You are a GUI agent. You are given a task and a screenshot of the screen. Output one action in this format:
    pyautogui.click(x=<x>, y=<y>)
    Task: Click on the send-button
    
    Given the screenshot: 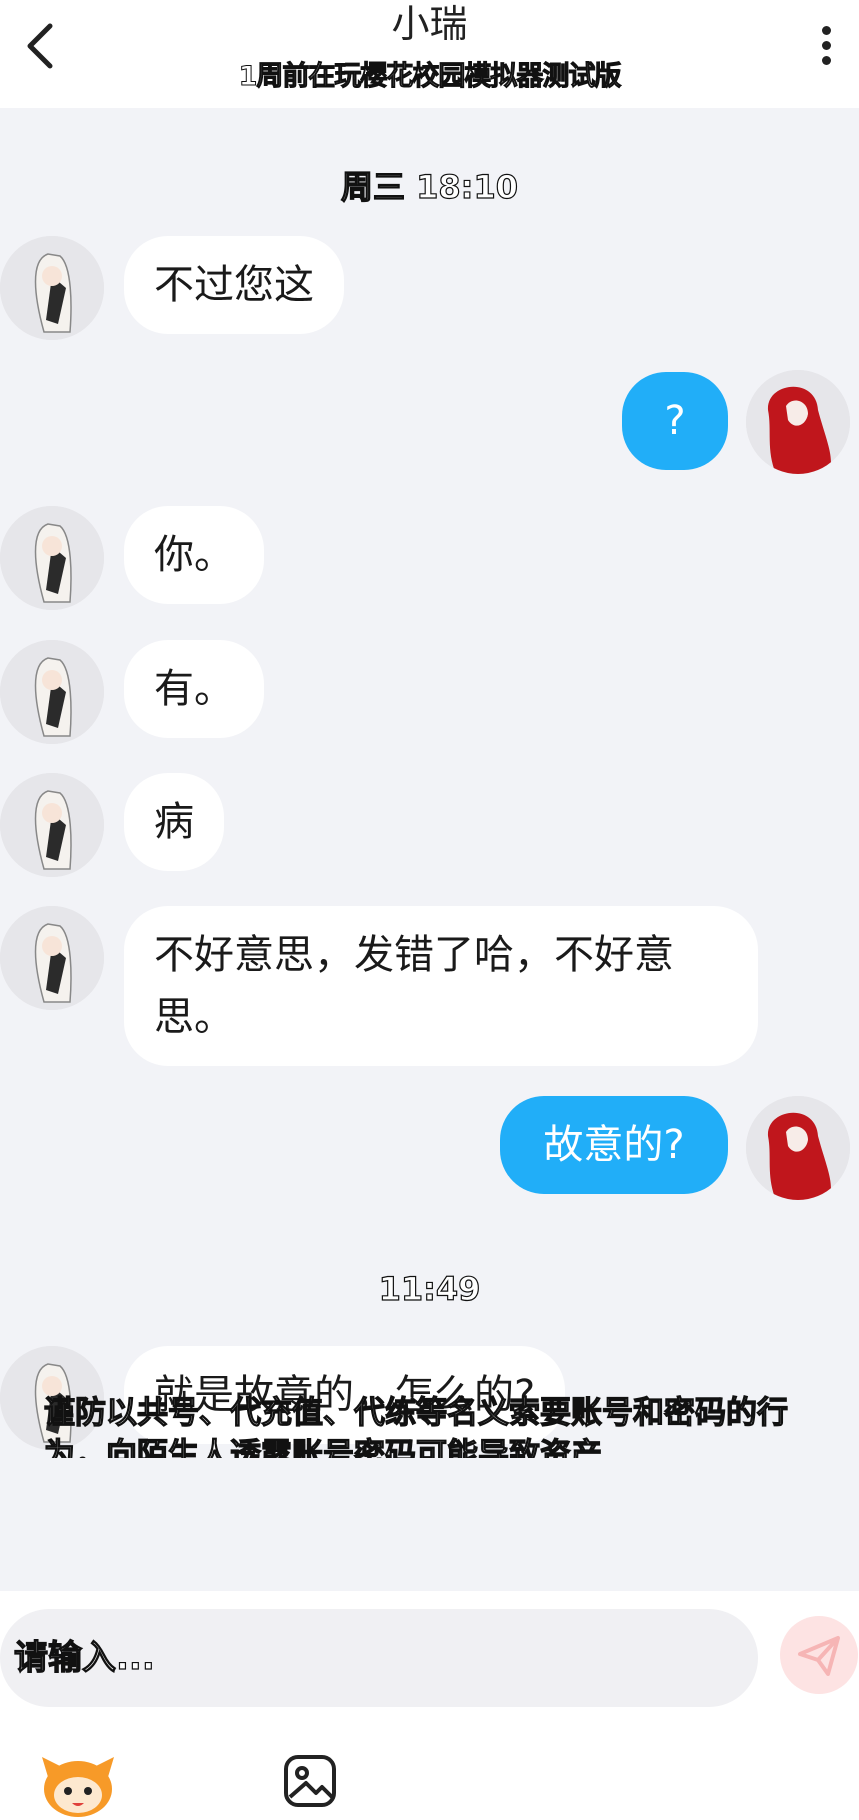 What is the action you would take?
    pyautogui.click(x=819, y=1655)
    